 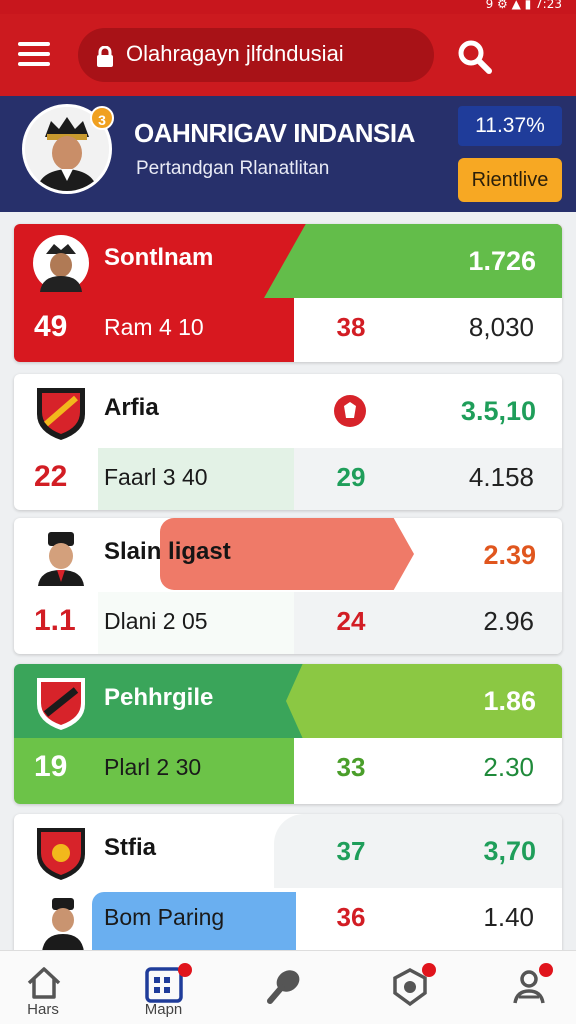 I want to click on match-info: Ram 4 10, so click(x=154, y=327).